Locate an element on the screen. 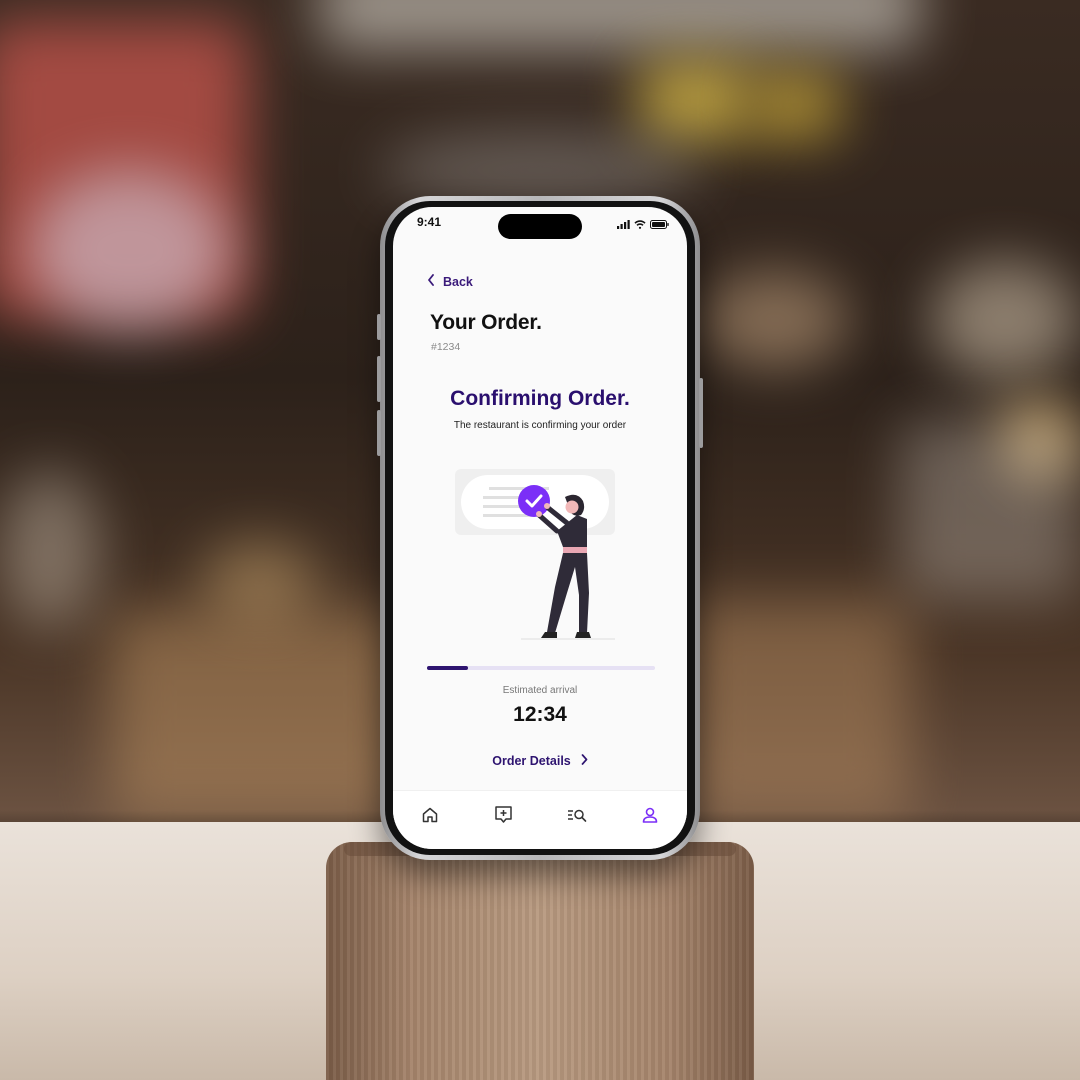 Image resolution: width=1080 pixels, height=1080 pixels. home-icon is located at coordinates (430, 817).